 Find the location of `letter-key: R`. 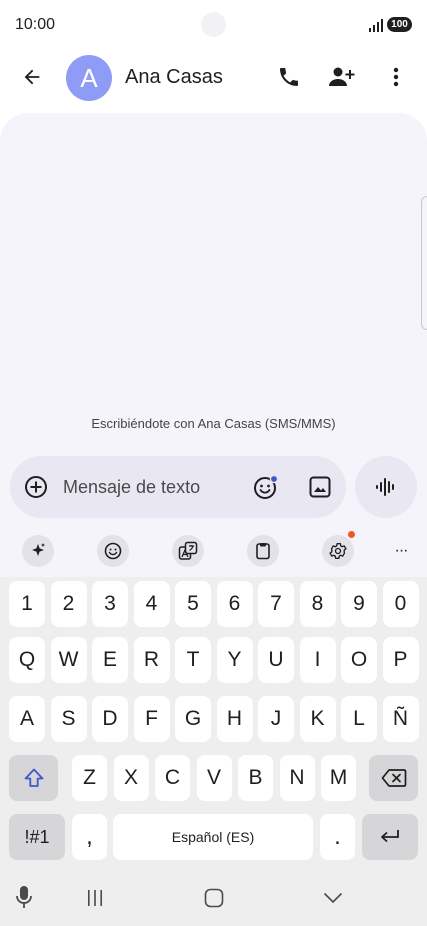

letter-key: R is located at coordinates (151, 660).